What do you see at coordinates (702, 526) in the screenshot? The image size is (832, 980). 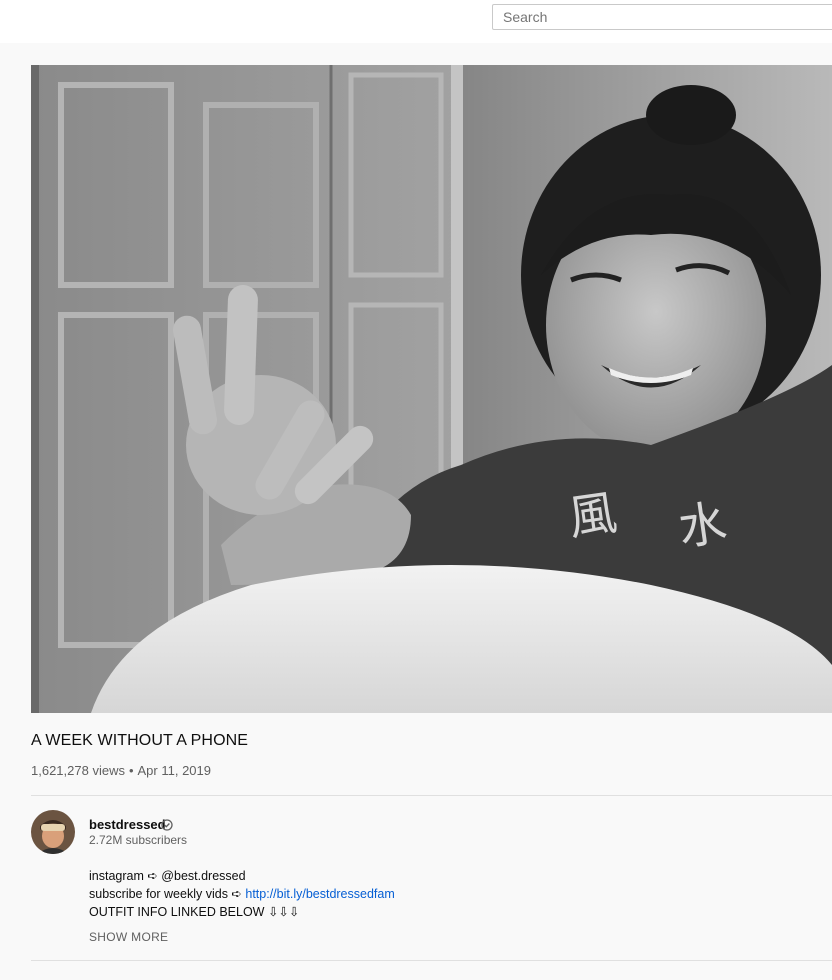 I see `svg-text: 水` at bounding box center [702, 526].